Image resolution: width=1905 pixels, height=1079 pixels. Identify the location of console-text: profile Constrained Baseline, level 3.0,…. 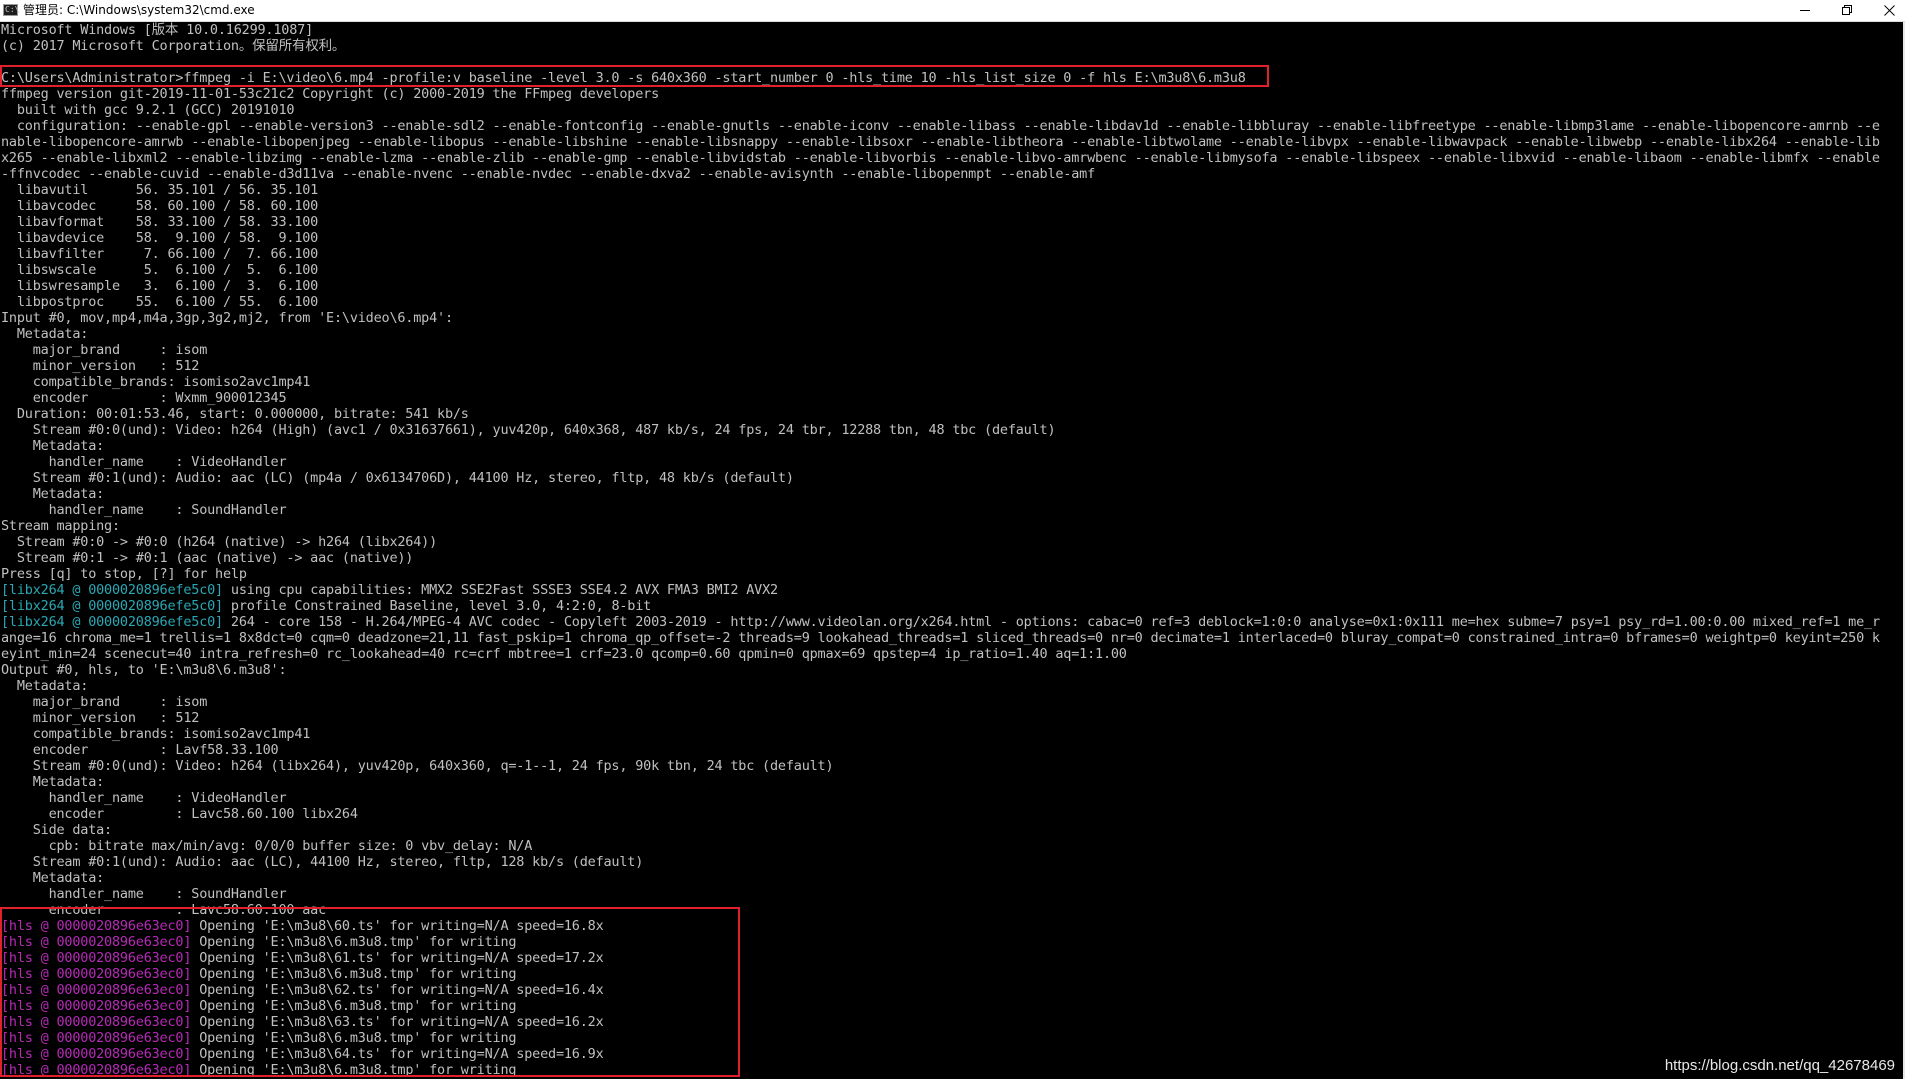
(437, 606).